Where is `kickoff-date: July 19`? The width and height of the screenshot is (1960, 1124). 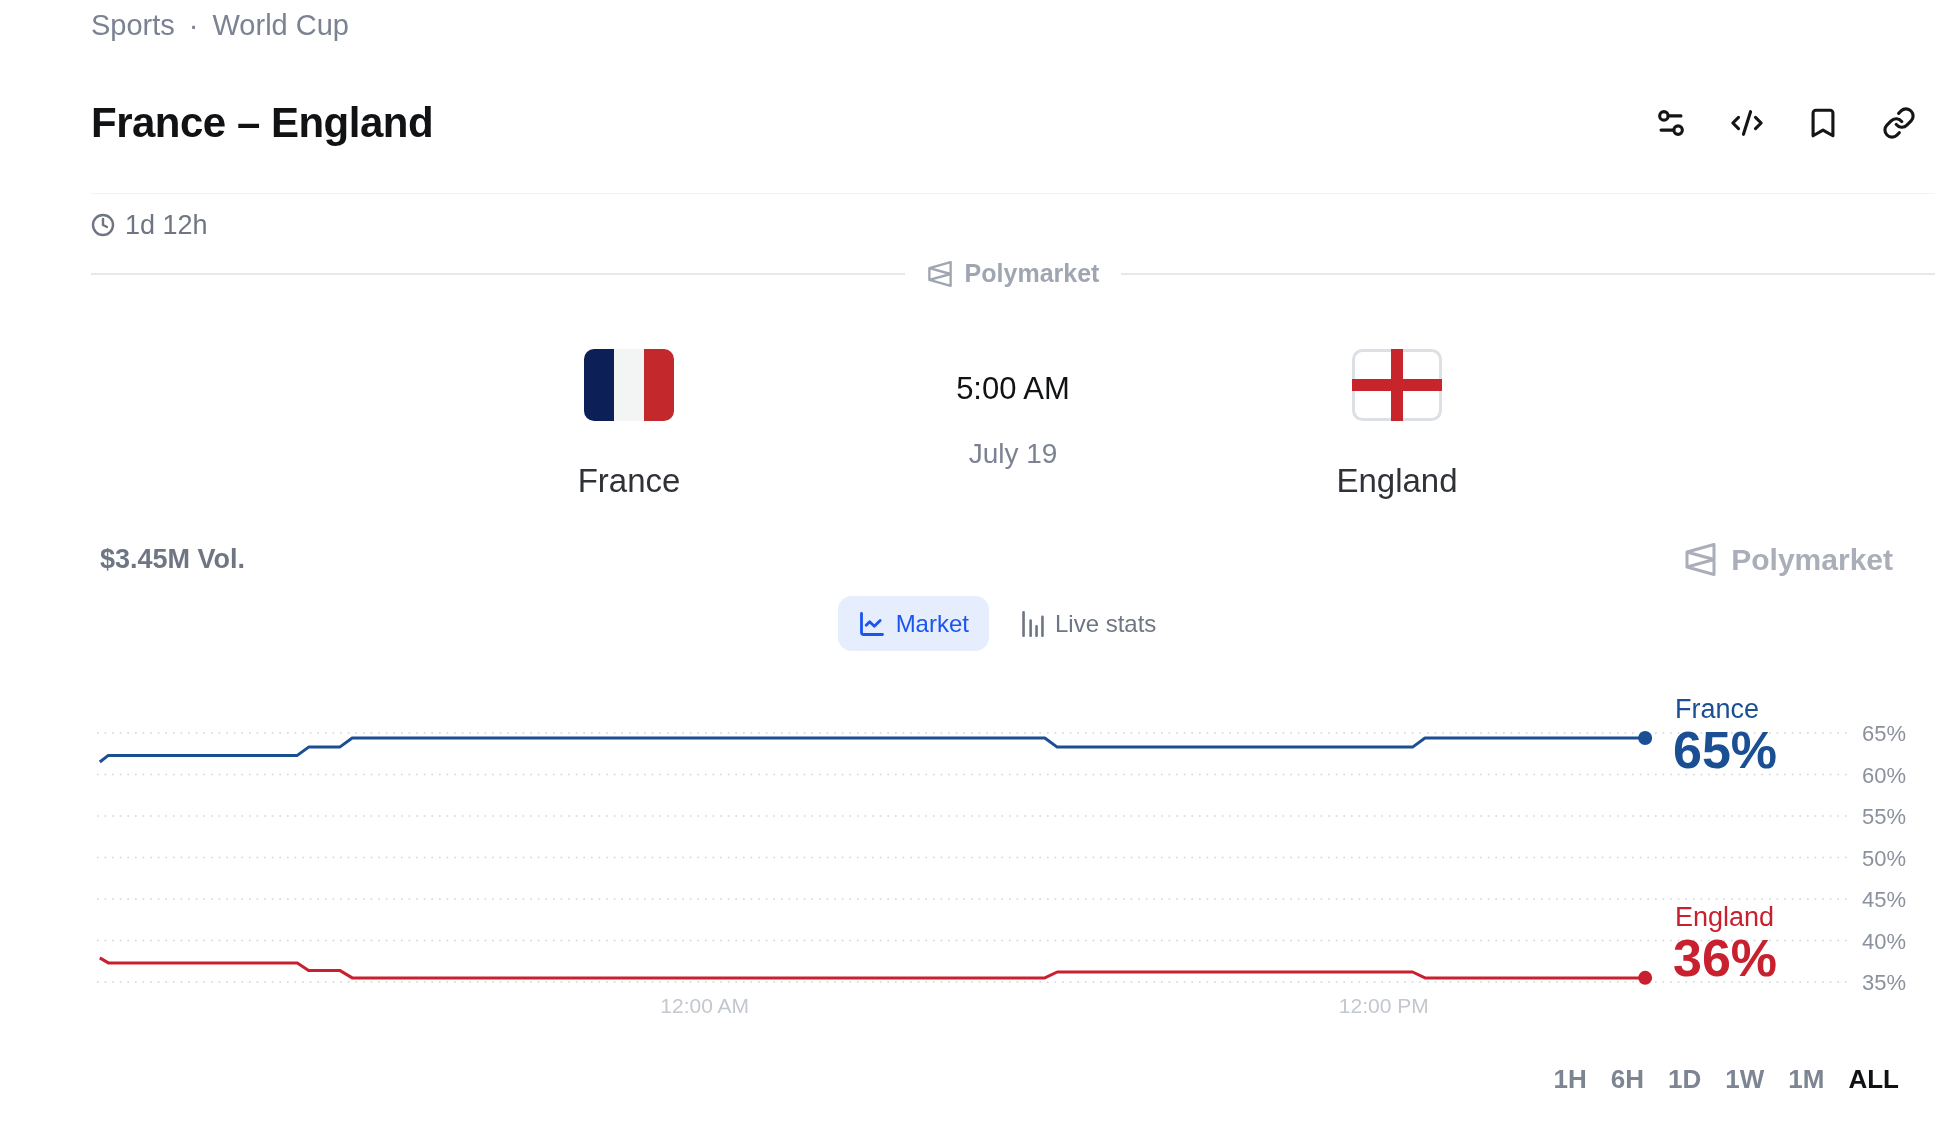 kickoff-date: July 19 is located at coordinates (1013, 454).